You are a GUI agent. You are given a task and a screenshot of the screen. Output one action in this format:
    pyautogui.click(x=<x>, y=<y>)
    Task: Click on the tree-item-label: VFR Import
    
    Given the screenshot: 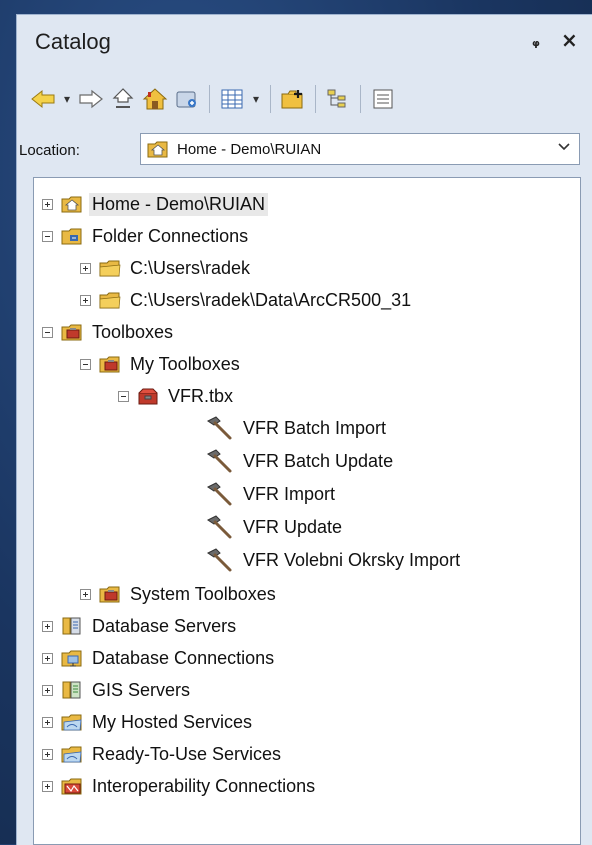 What is the action you would take?
    pyautogui.click(x=289, y=493)
    